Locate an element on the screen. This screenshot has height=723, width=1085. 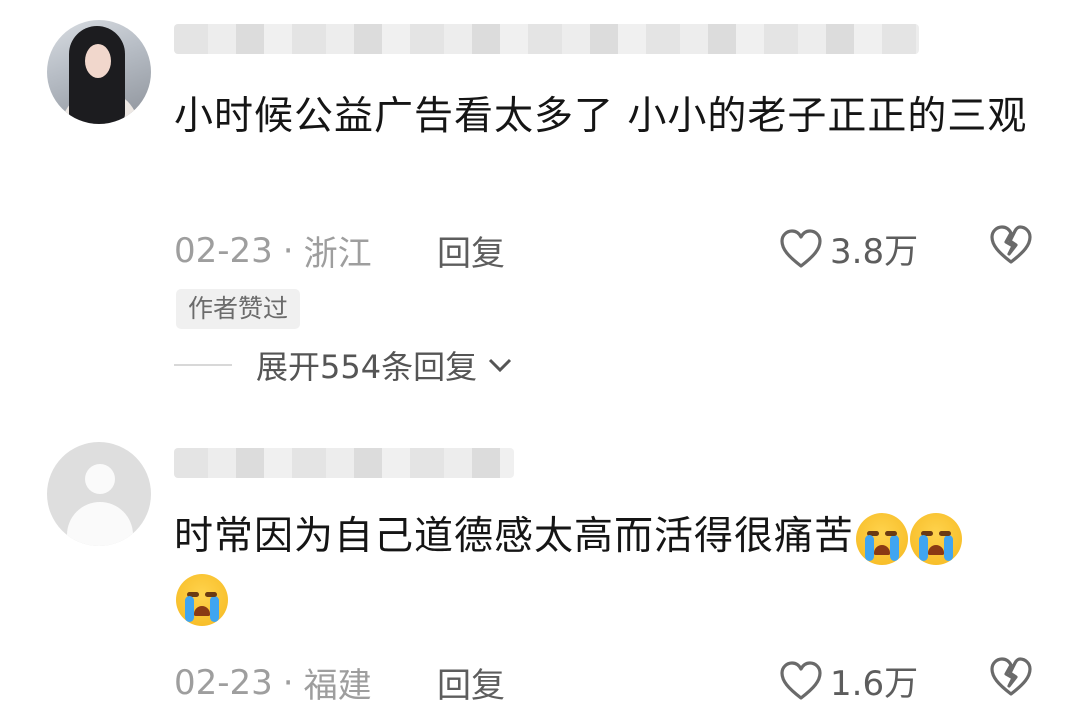
author-liked-badge: 作者赞过 is located at coordinates (238, 309).